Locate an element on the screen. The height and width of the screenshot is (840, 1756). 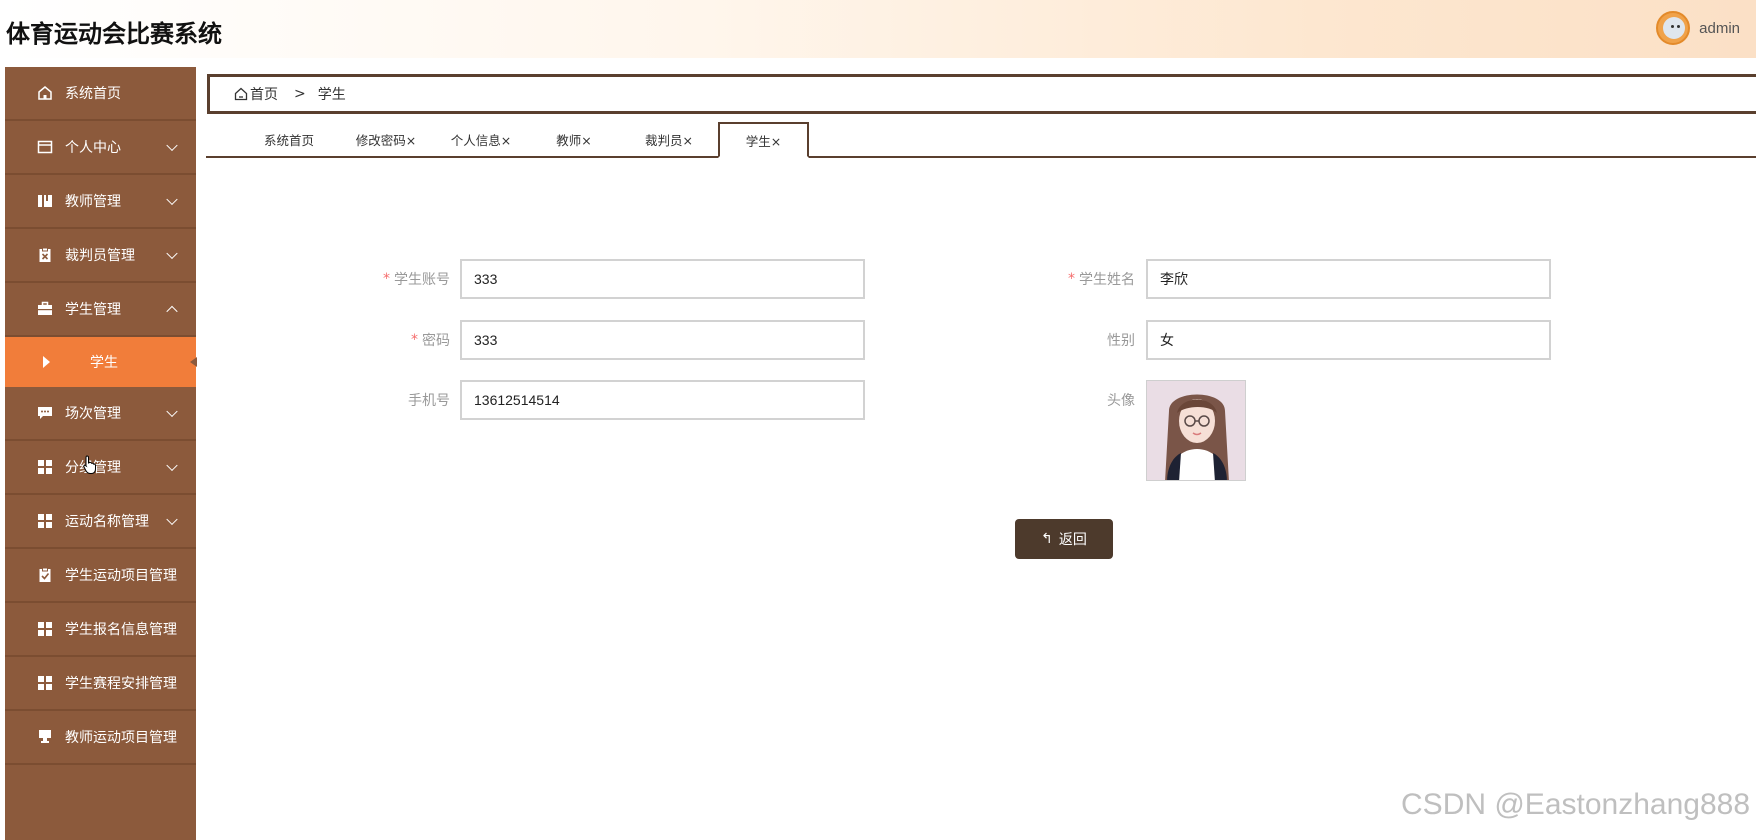
sidebar-item-student-registration: 学生报名信息管理 is located at coordinates (100, 630).